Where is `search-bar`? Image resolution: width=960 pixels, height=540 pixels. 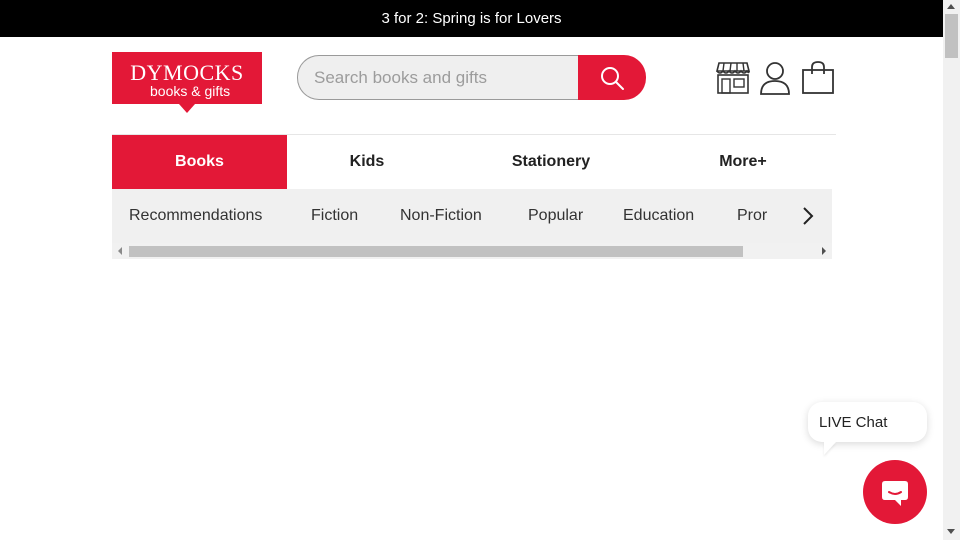 search-bar is located at coordinates (471, 77).